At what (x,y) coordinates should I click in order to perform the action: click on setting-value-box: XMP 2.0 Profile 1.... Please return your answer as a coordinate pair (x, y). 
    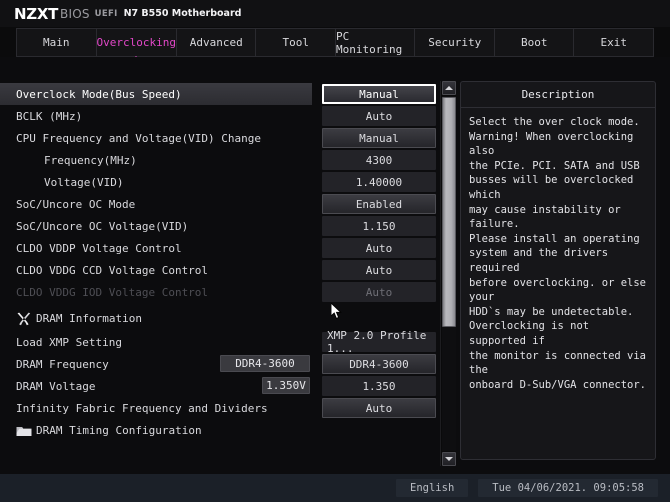
    Looking at the image, I should click on (379, 342).